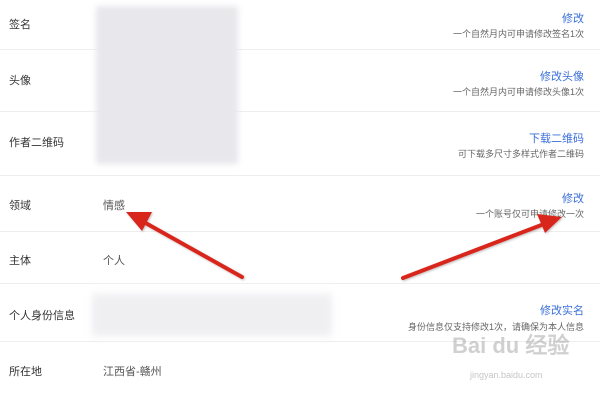 The width and height of the screenshot is (600, 400). Describe the element at coordinates (562, 76) in the screenshot. I see `edit-avatar-link: 修改头像` at that location.